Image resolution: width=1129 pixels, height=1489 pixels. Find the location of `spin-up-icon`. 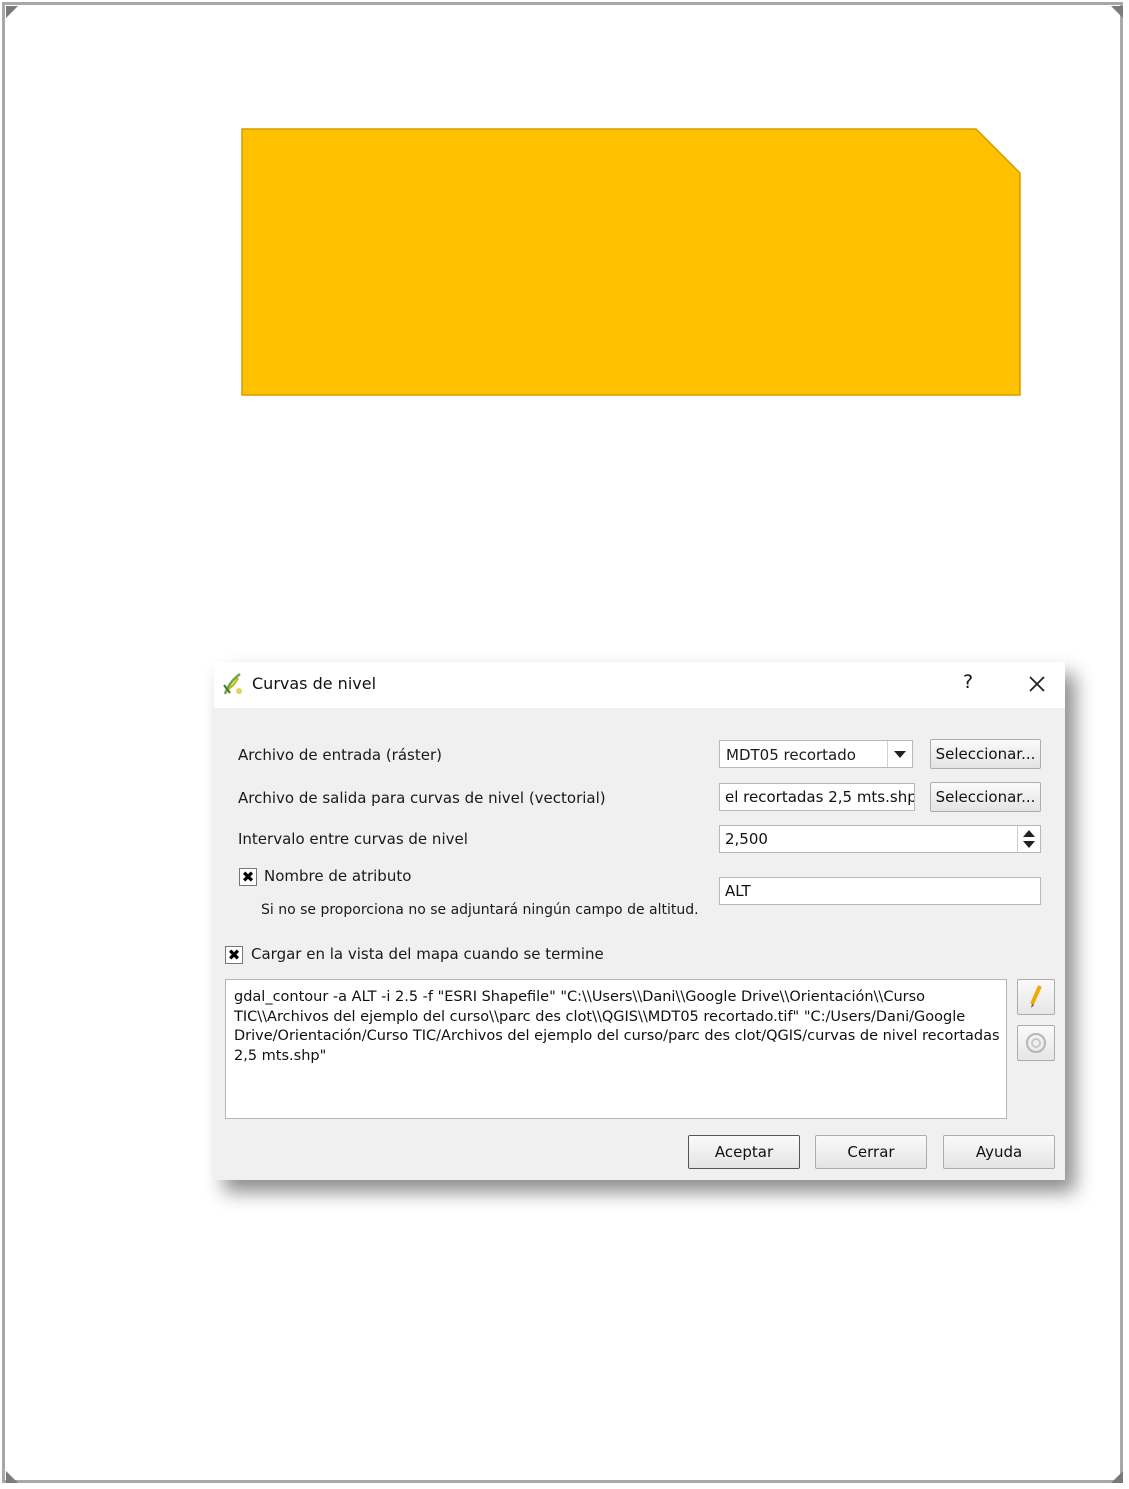

spin-up-icon is located at coordinates (1029, 833).